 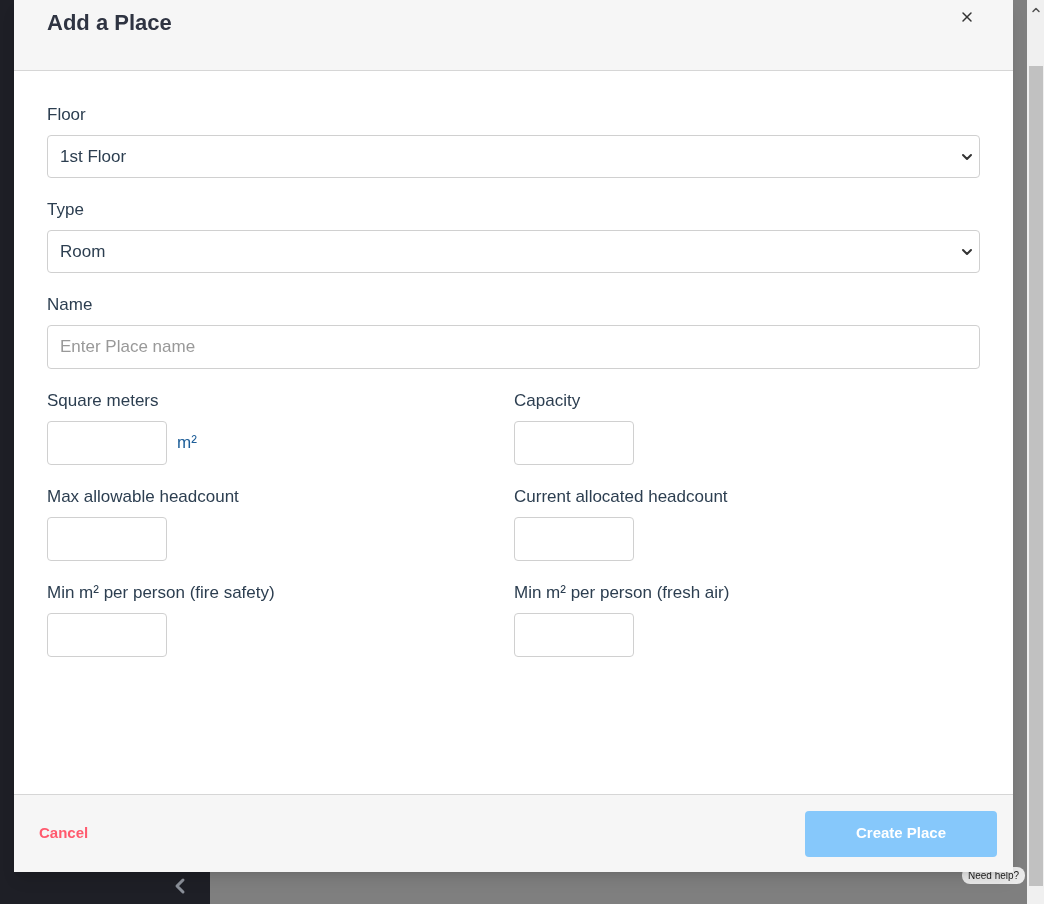 What do you see at coordinates (70, 305) in the screenshot?
I see `field-label: Name` at bounding box center [70, 305].